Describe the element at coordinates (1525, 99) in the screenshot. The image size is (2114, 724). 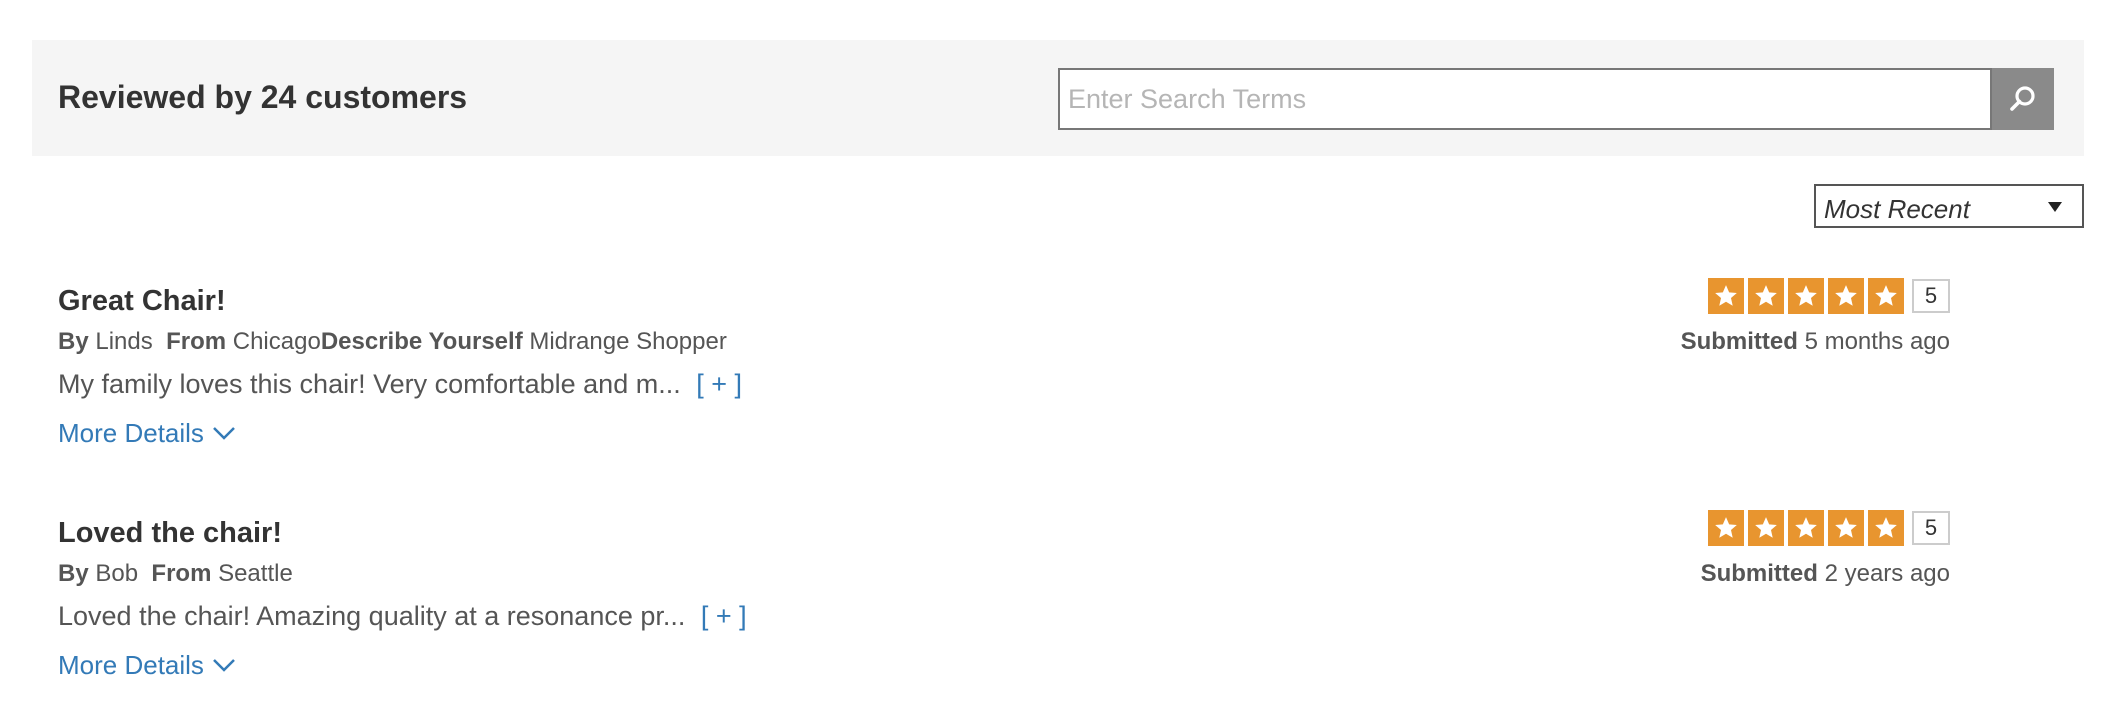
I see `search-input` at that location.